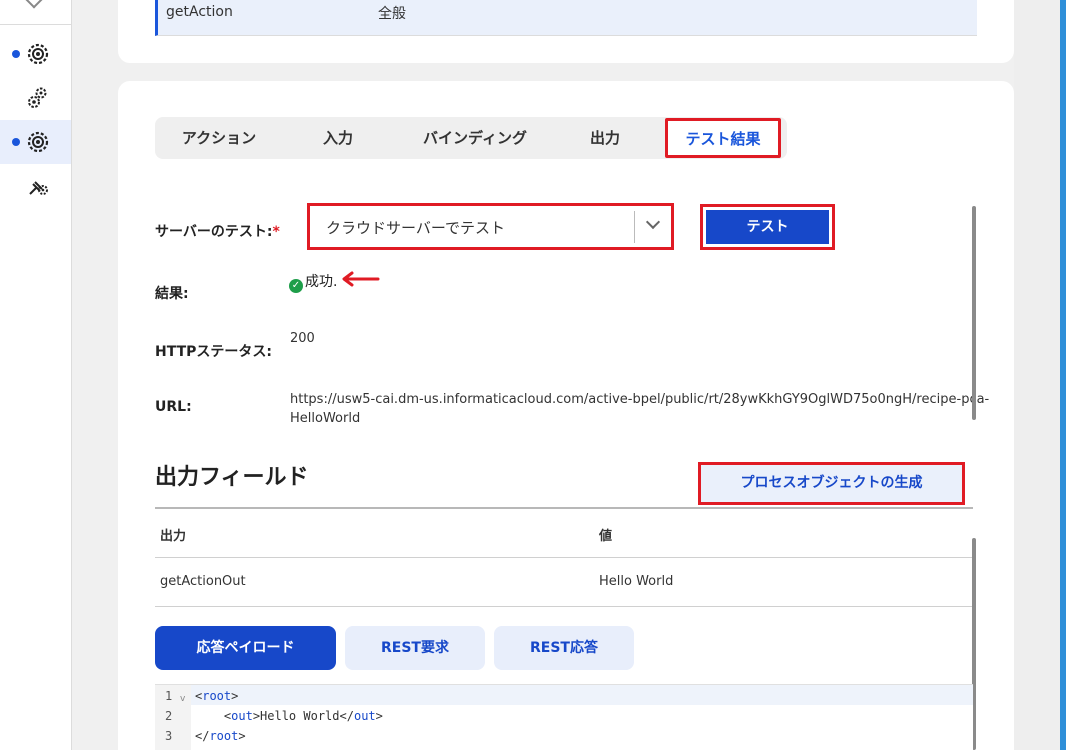 This screenshot has width=1066, height=750. I want to click on line-number: 1, so click(169, 696).